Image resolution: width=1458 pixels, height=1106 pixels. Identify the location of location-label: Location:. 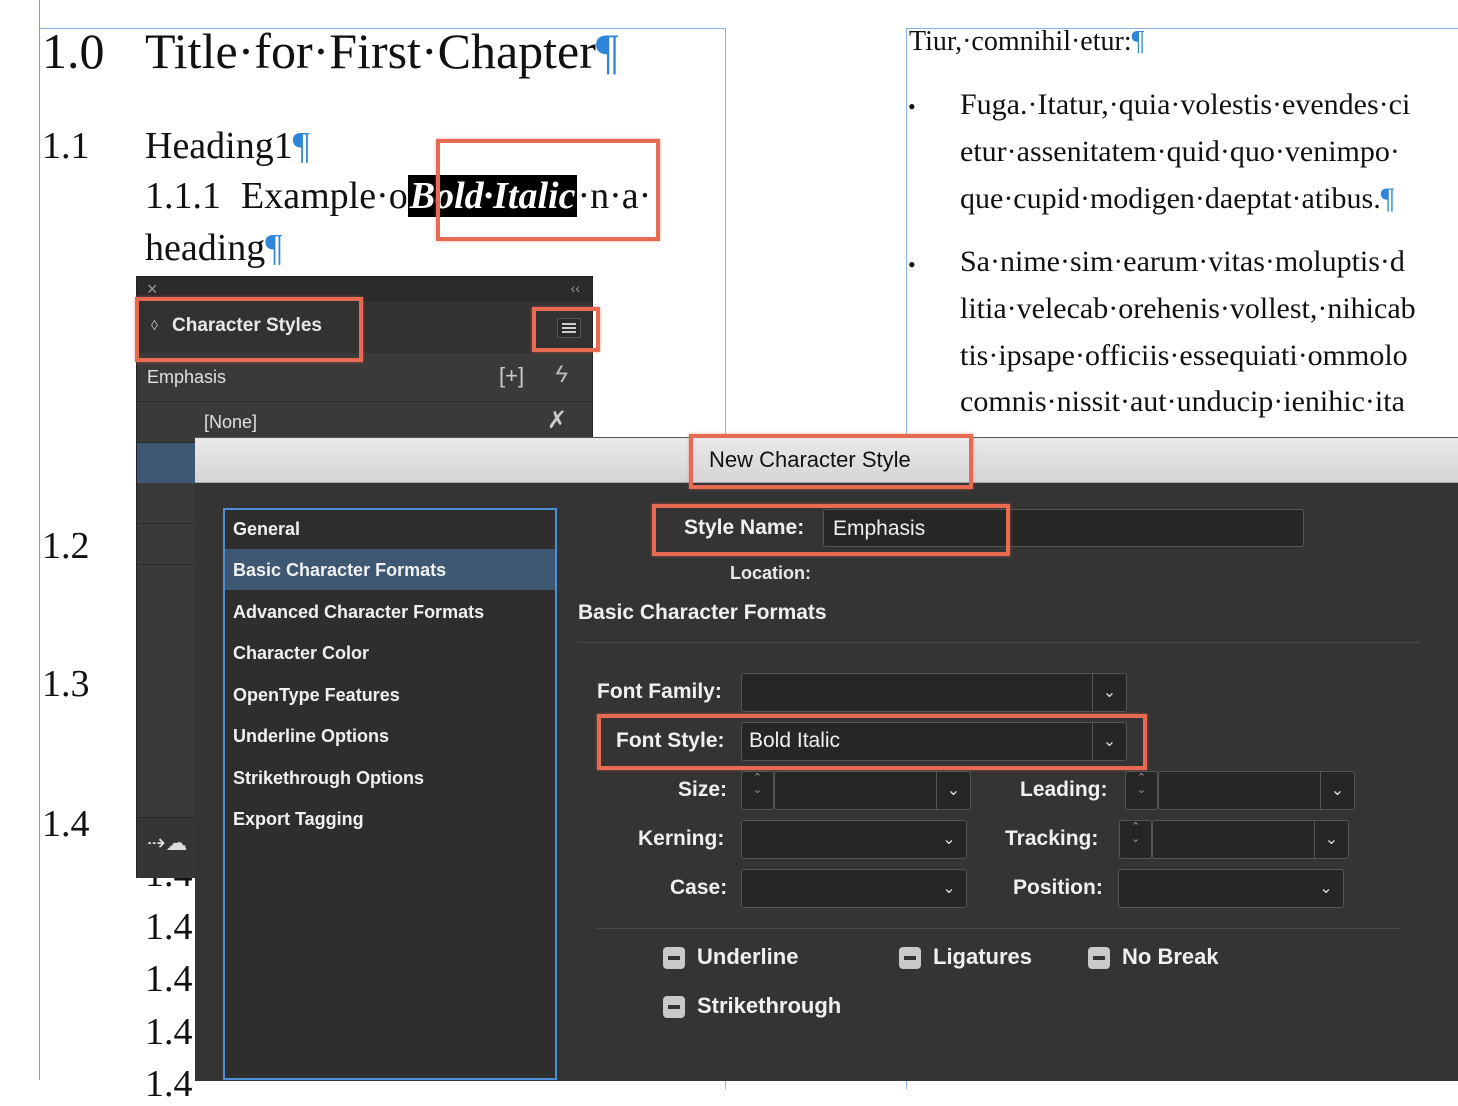
(770, 573).